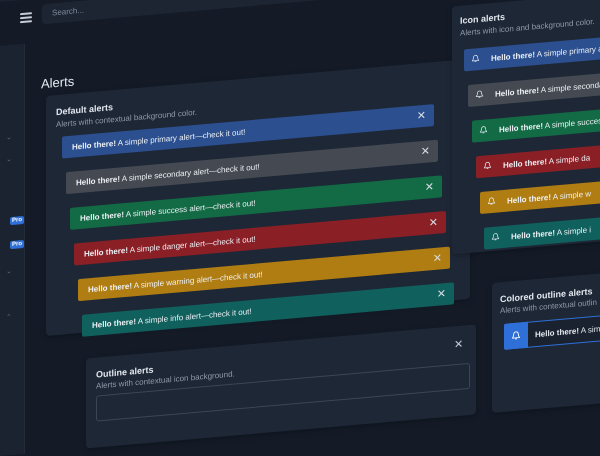  What do you see at coordinates (573, 231) in the screenshot?
I see `alert-text: A simple i` at bounding box center [573, 231].